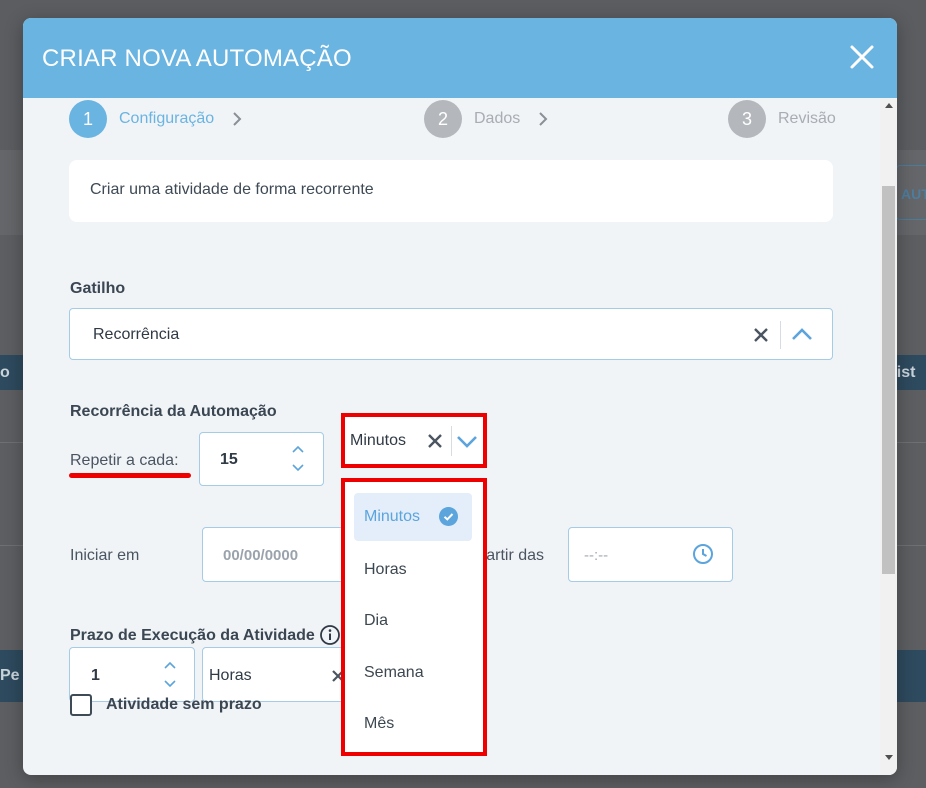 The width and height of the screenshot is (926, 788). I want to click on trigger-label: Gatilho, so click(98, 288).